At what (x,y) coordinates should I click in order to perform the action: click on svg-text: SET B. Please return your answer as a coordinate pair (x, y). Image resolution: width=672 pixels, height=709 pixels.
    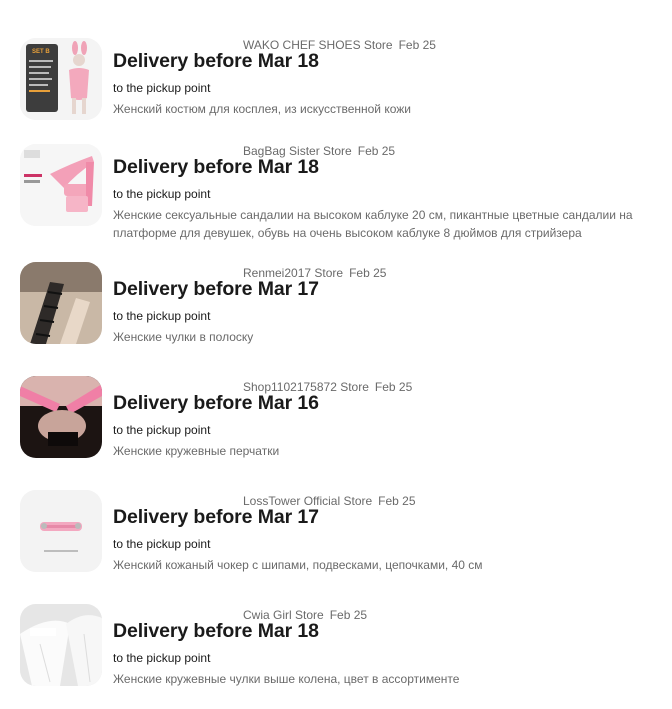
    Looking at the image, I should click on (41, 52).